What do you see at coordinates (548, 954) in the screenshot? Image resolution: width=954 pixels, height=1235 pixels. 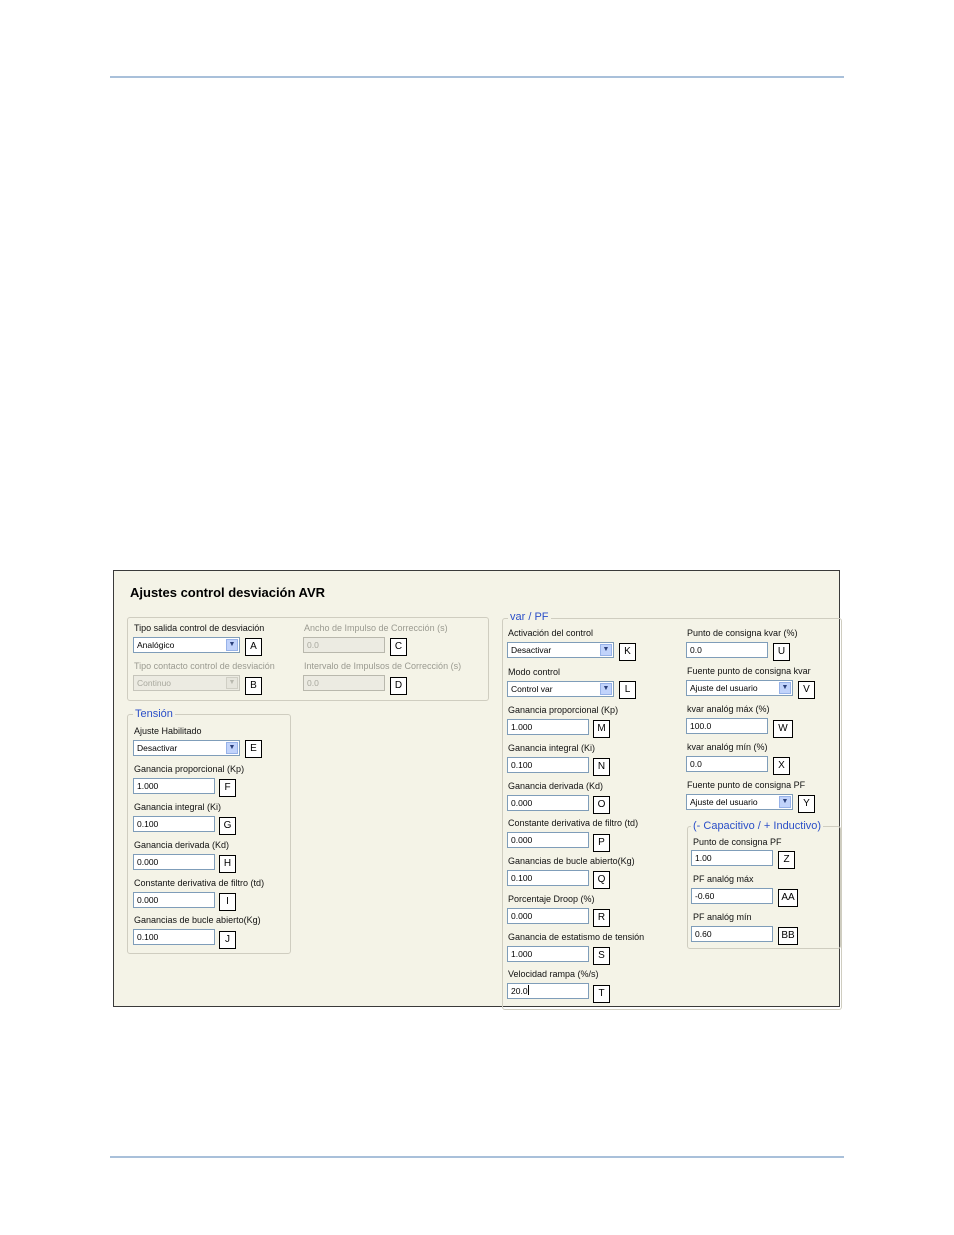 I see `estatismo-input: 1.000` at bounding box center [548, 954].